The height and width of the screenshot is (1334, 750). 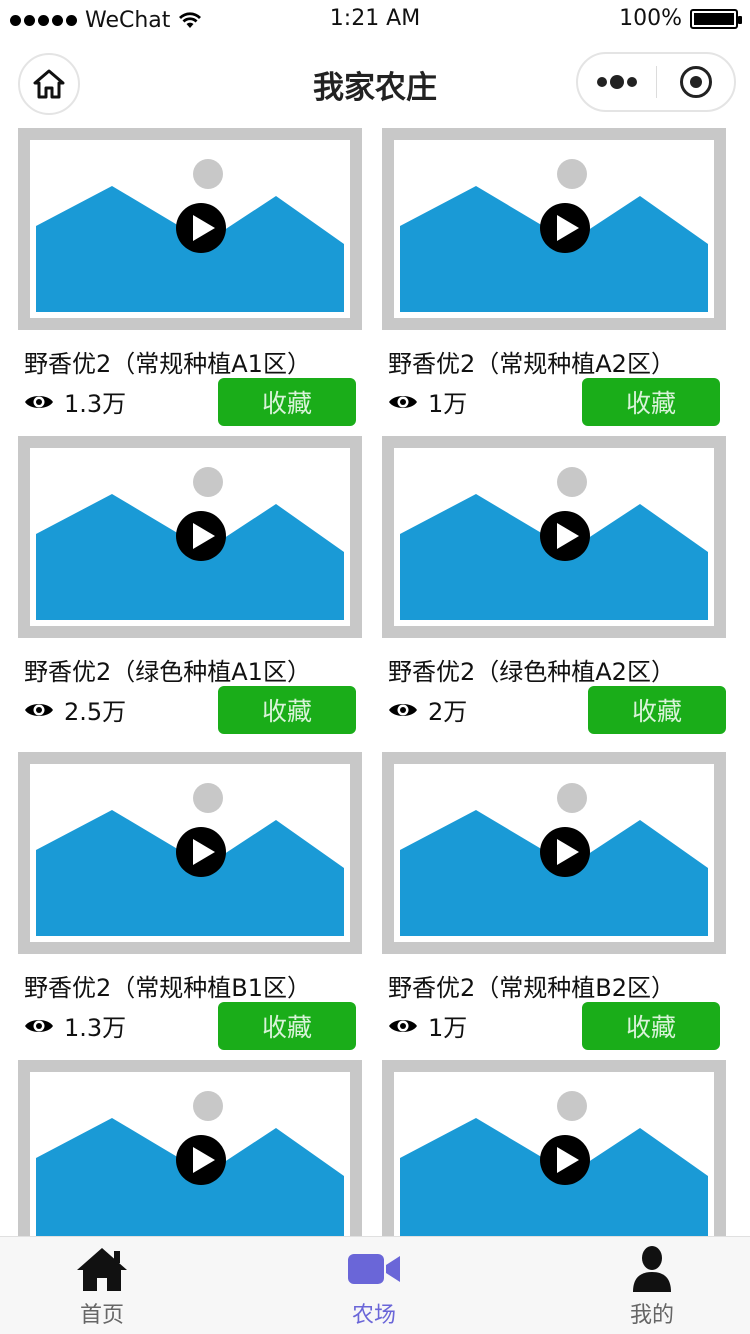 I want to click on video-card: 野香优2（常规种植A2区） 1万 收藏, so click(x=554, y=282).